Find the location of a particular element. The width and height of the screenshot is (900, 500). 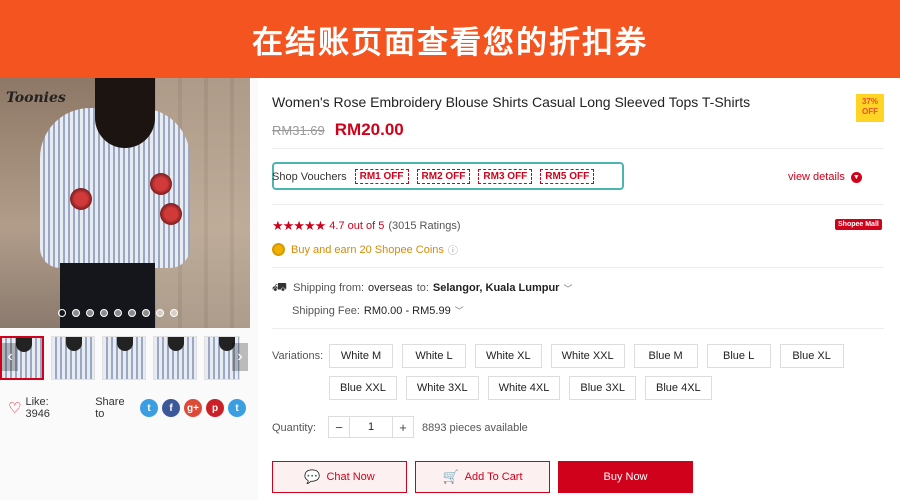

discount-percent: 37% is located at coordinates (869, 101).